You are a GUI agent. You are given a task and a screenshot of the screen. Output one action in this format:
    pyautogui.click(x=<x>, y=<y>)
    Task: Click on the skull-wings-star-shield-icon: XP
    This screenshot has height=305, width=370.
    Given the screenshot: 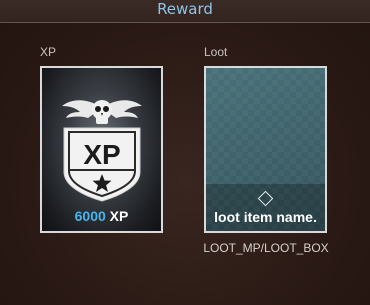 What is the action you would take?
    pyautogui.click(x=102, y=151)
    